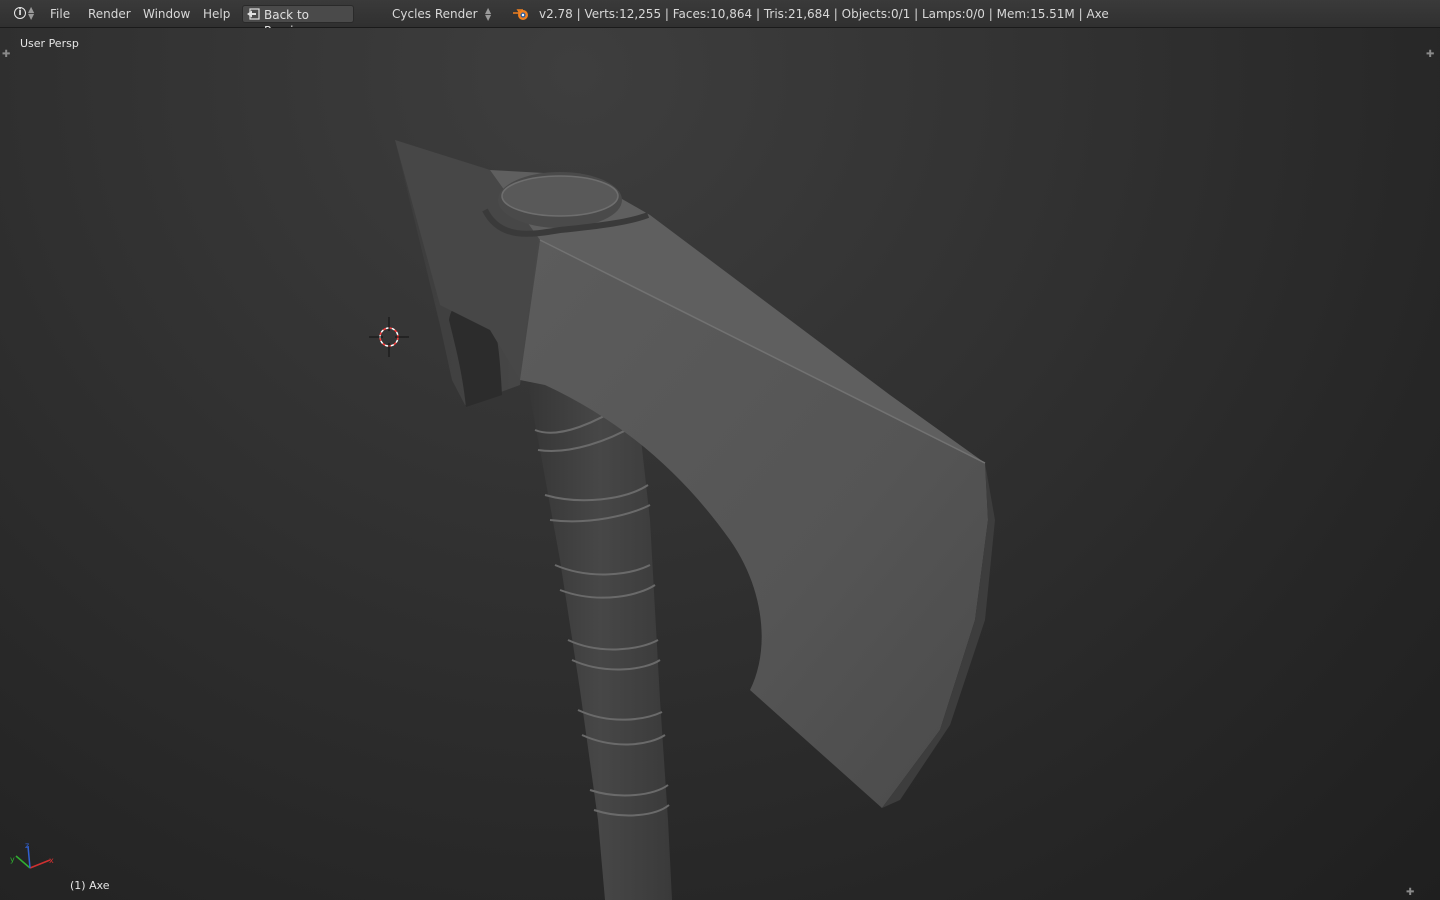  What do you see at coordinates (435, 14) in the screenshot?
I see `render-engine-value: Cycles Render` at bounding box center [435, 14].